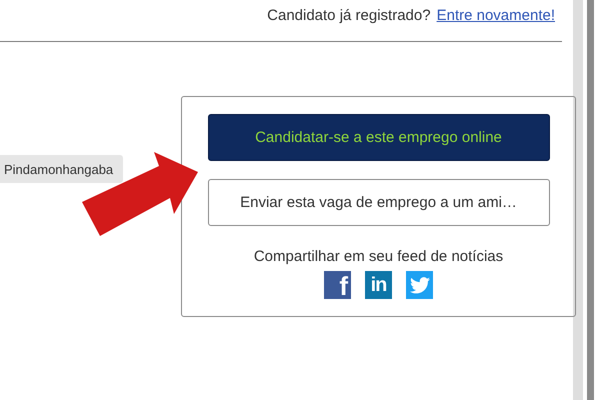  What do you see at coordinates (495, 15) in the screenshot?
I see `login-link: Entre novamente!` at bounding box center [495, 15].